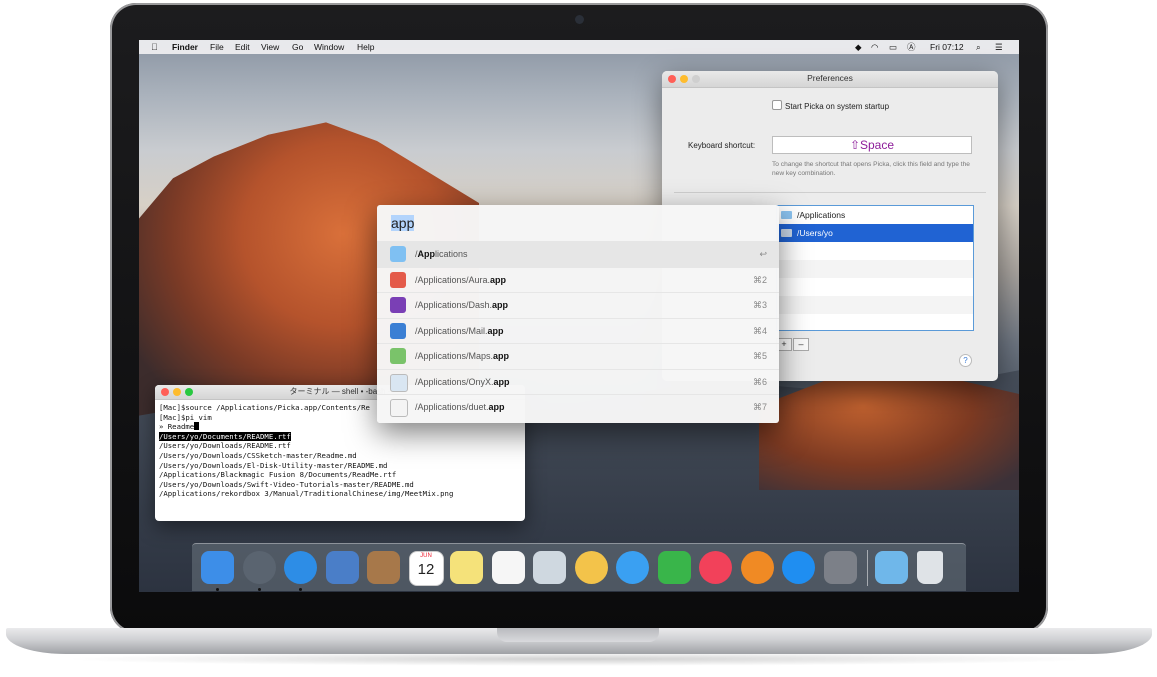  What do you see at coordinates (578, 305) in the screenshot?
I see `picka-result: /Applications/Dash.app ⌘3` at bounding box center [578, 305].